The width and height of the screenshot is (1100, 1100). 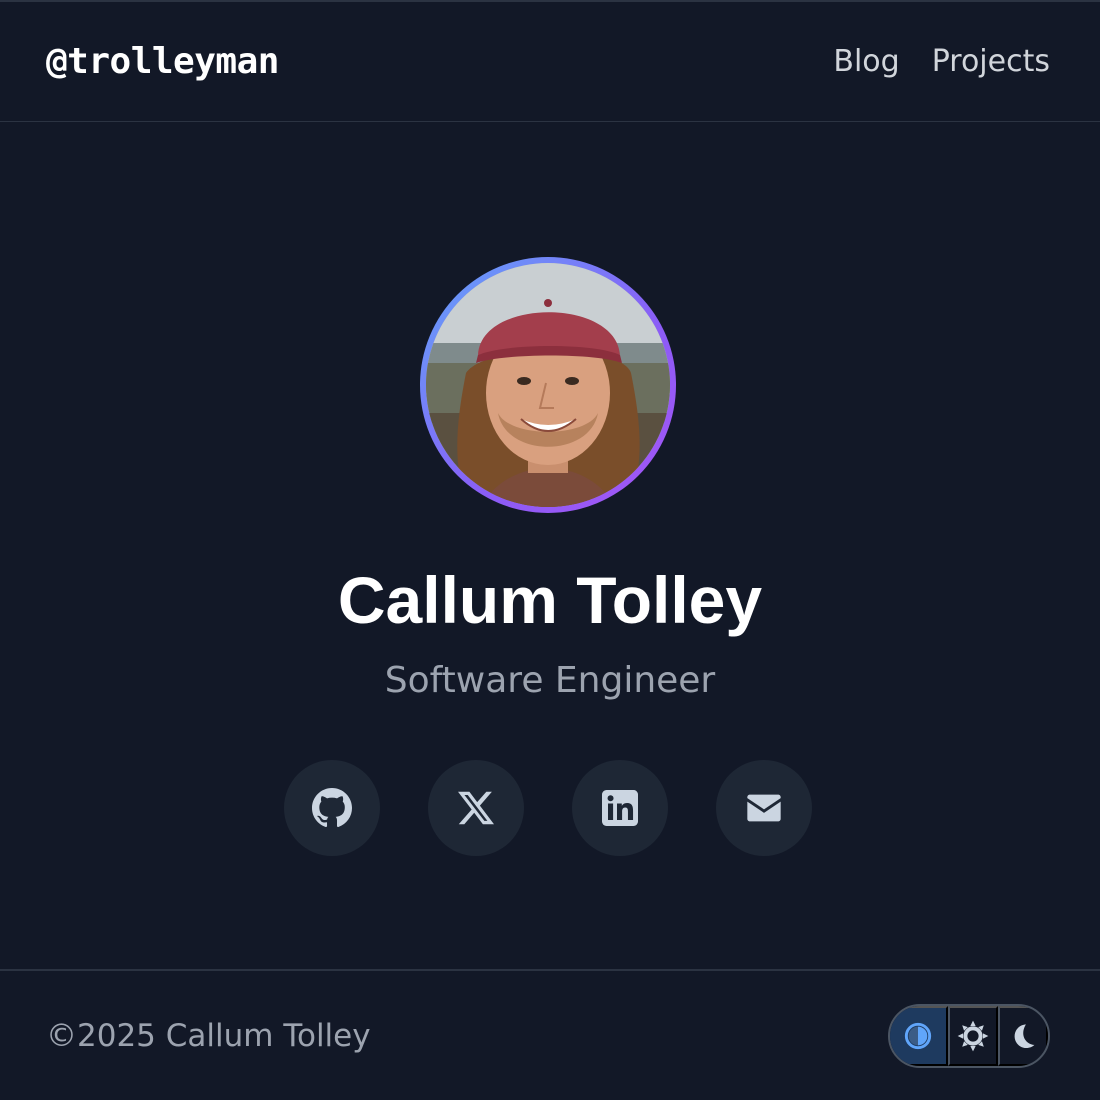 I want to click on copyright-text: ©2025 Callum Tolley, so click(x=208, y=1035).